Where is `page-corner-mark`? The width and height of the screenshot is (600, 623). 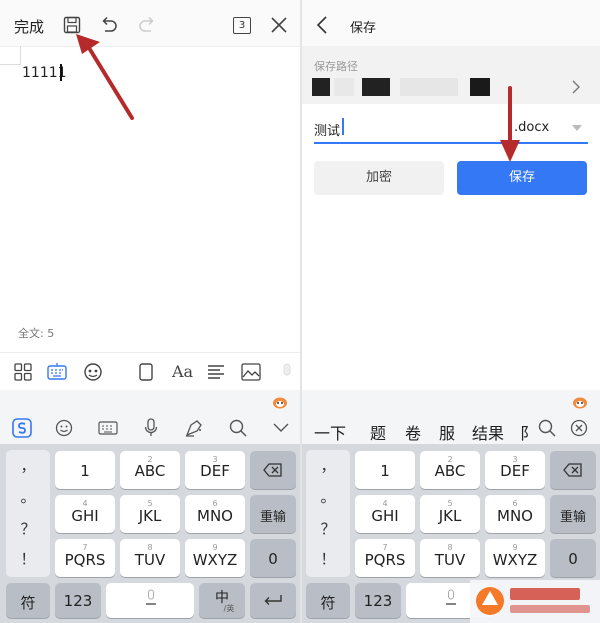
page-corner-mark is located at coordinates (10, 55).